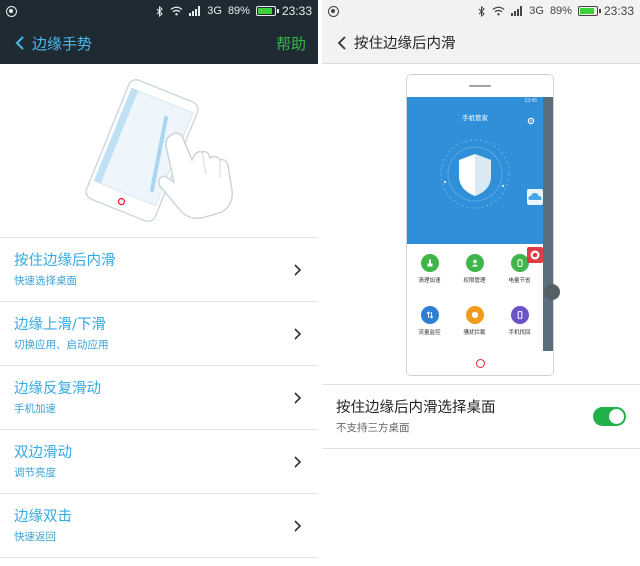 Image resolution: width=640 pixels, height=566 pixels. I want to click on tool-item: 流量监控, so click(429, 322).